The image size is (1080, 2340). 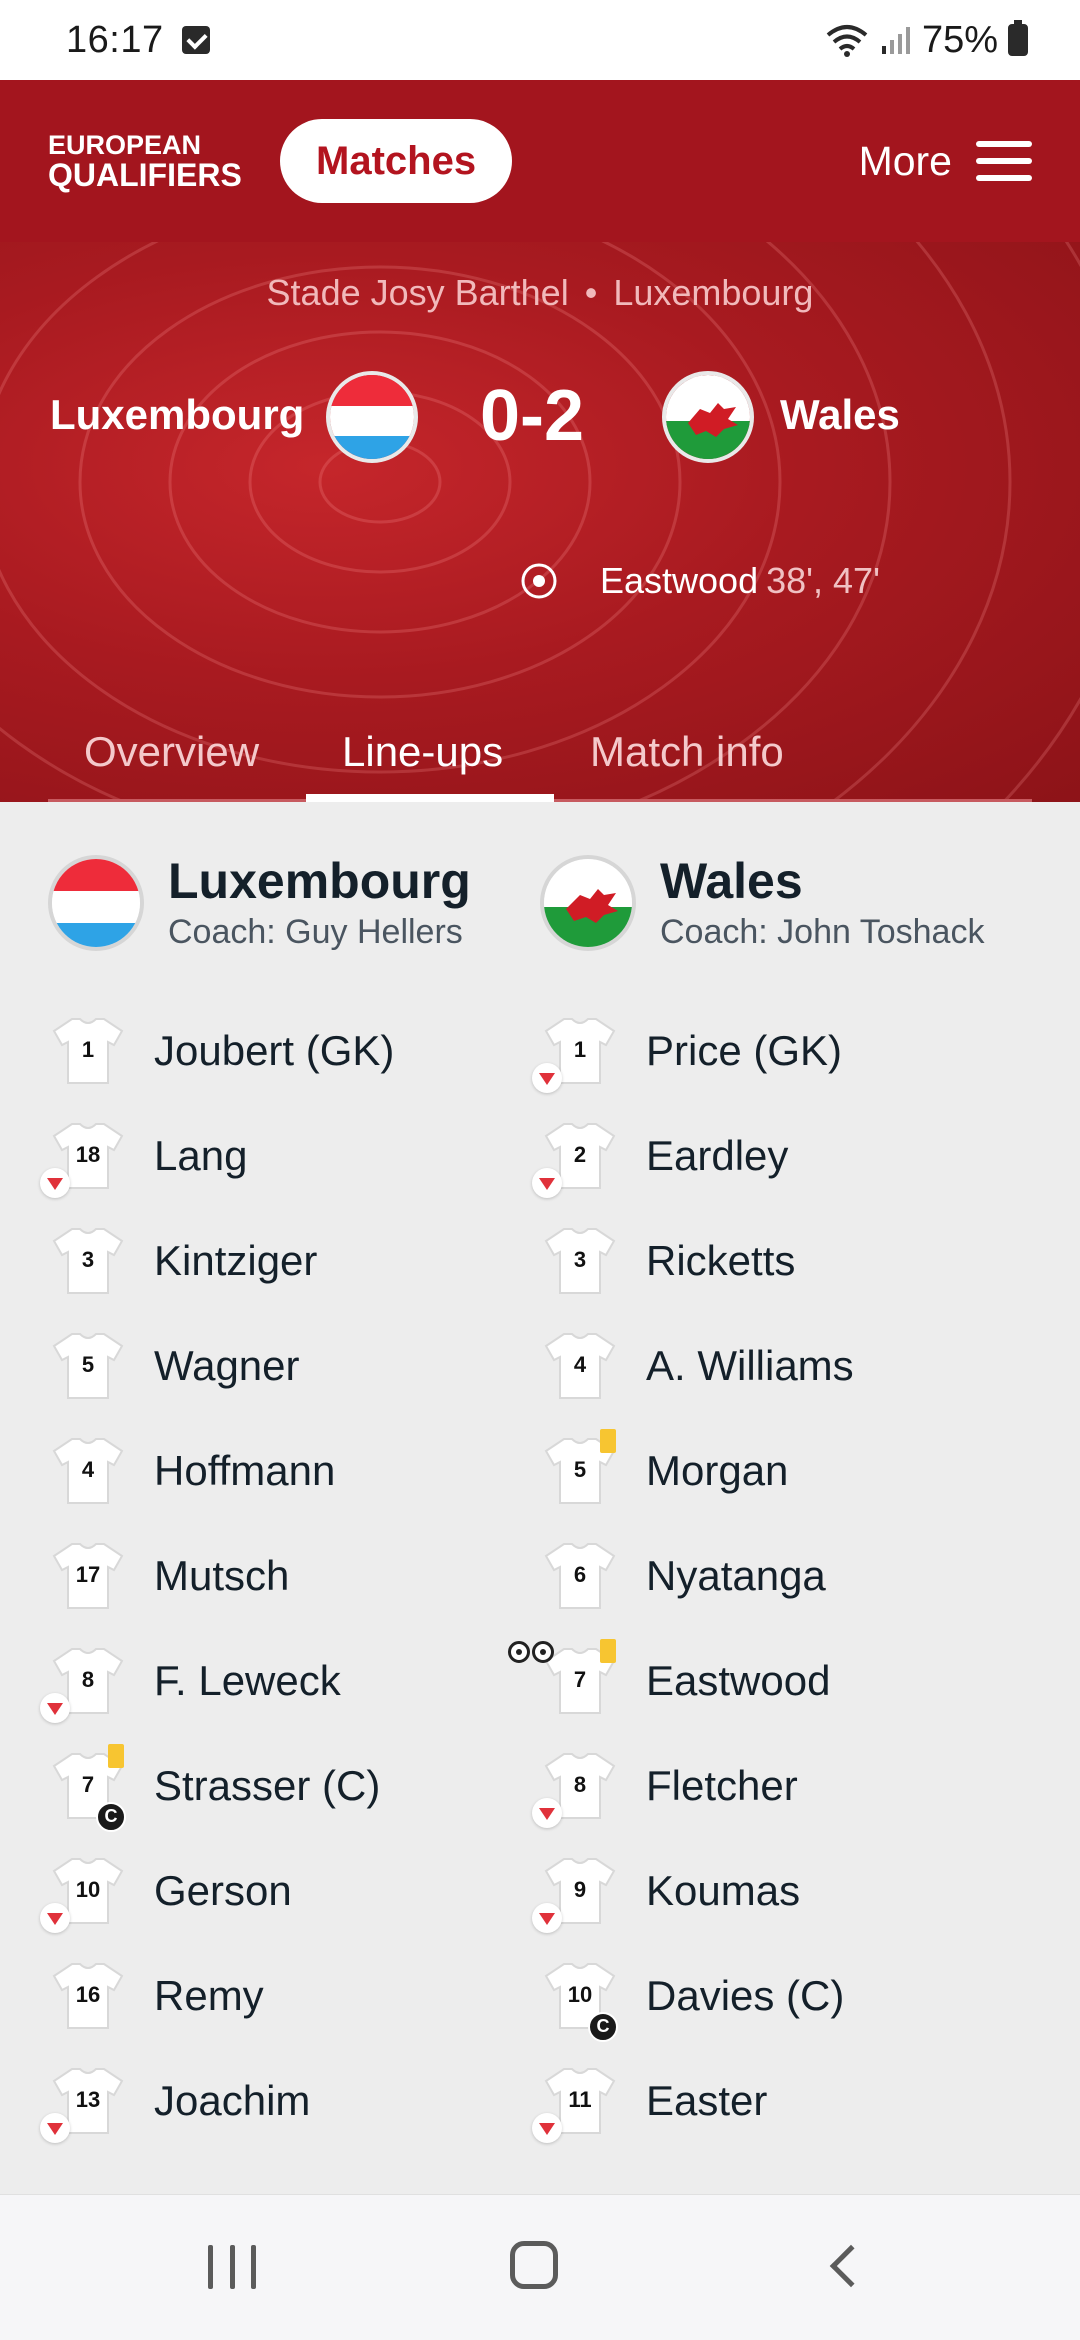 What do you see at coordinates (177, 415) in the screenshot?
I see `home-team-name: Luxembourg` at bounding box center [177, 415].